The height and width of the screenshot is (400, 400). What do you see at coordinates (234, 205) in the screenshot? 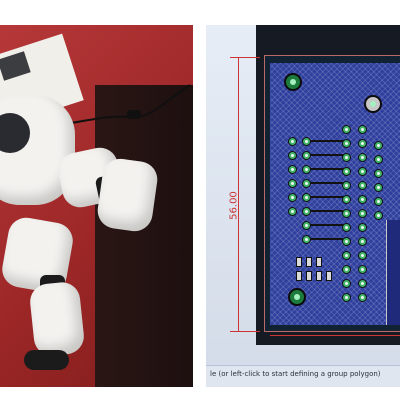
I see `dimension-label-vertical: 56.00` at bounding box center [234, 205].